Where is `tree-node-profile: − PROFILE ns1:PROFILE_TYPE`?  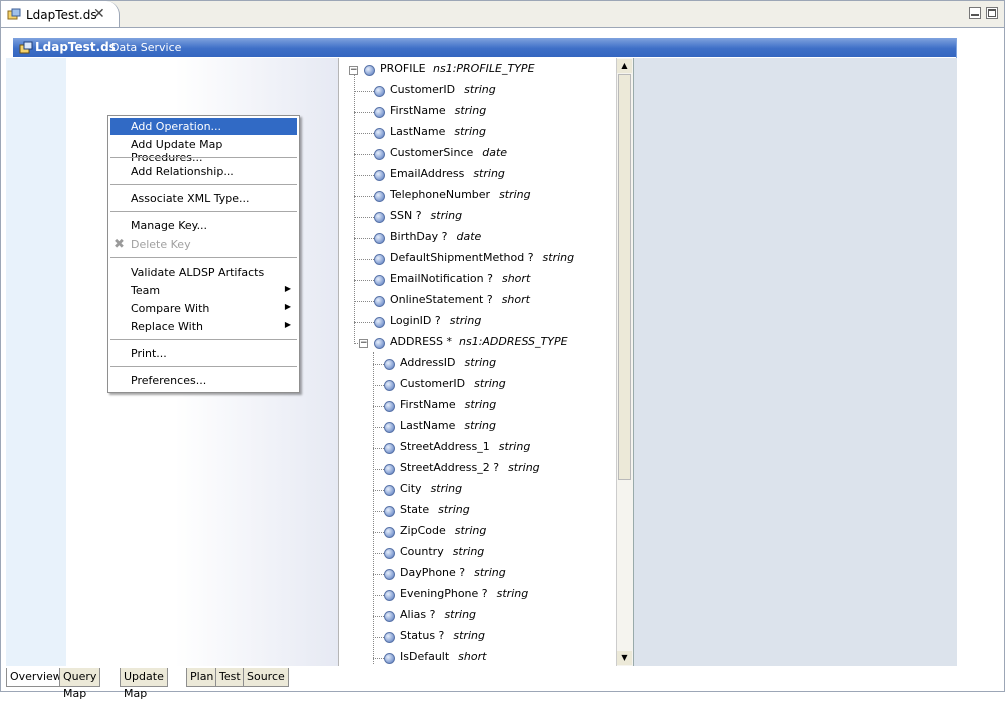
tree-node-profile: − PROFILE ns1:PROFILE_TYPE is located at coordinates (477, 71).